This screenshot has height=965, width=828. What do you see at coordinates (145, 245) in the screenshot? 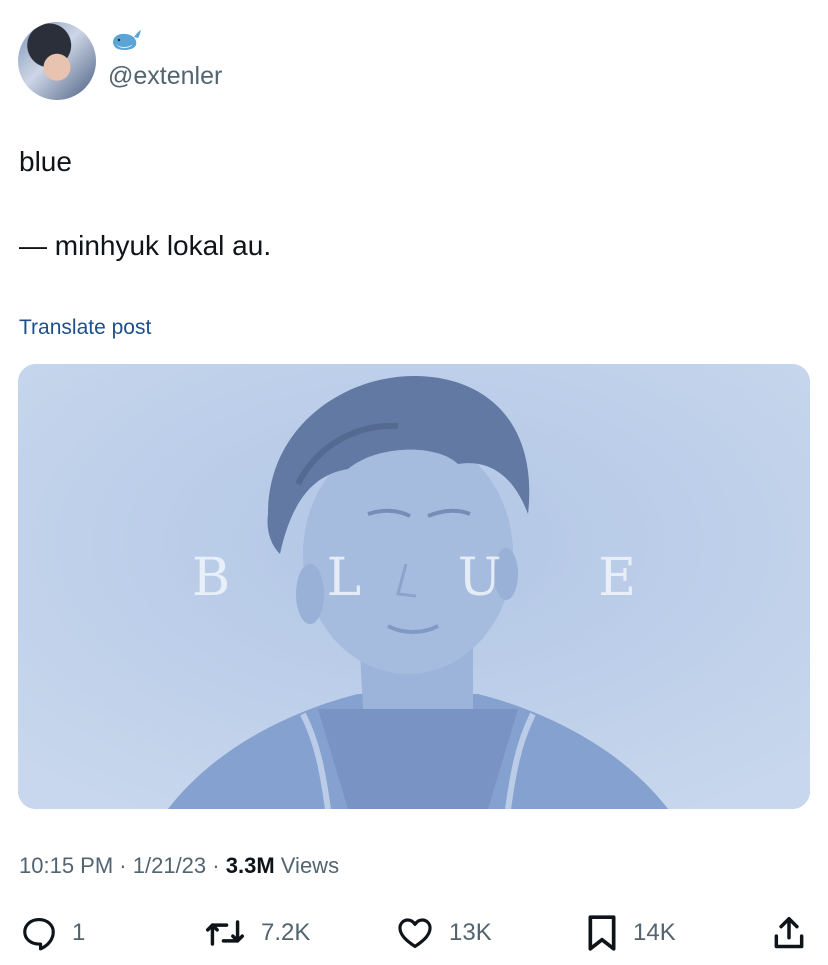
I see `tweet-text-line-2: — minhyuk lokal au.` at bounding box center [145, 245].